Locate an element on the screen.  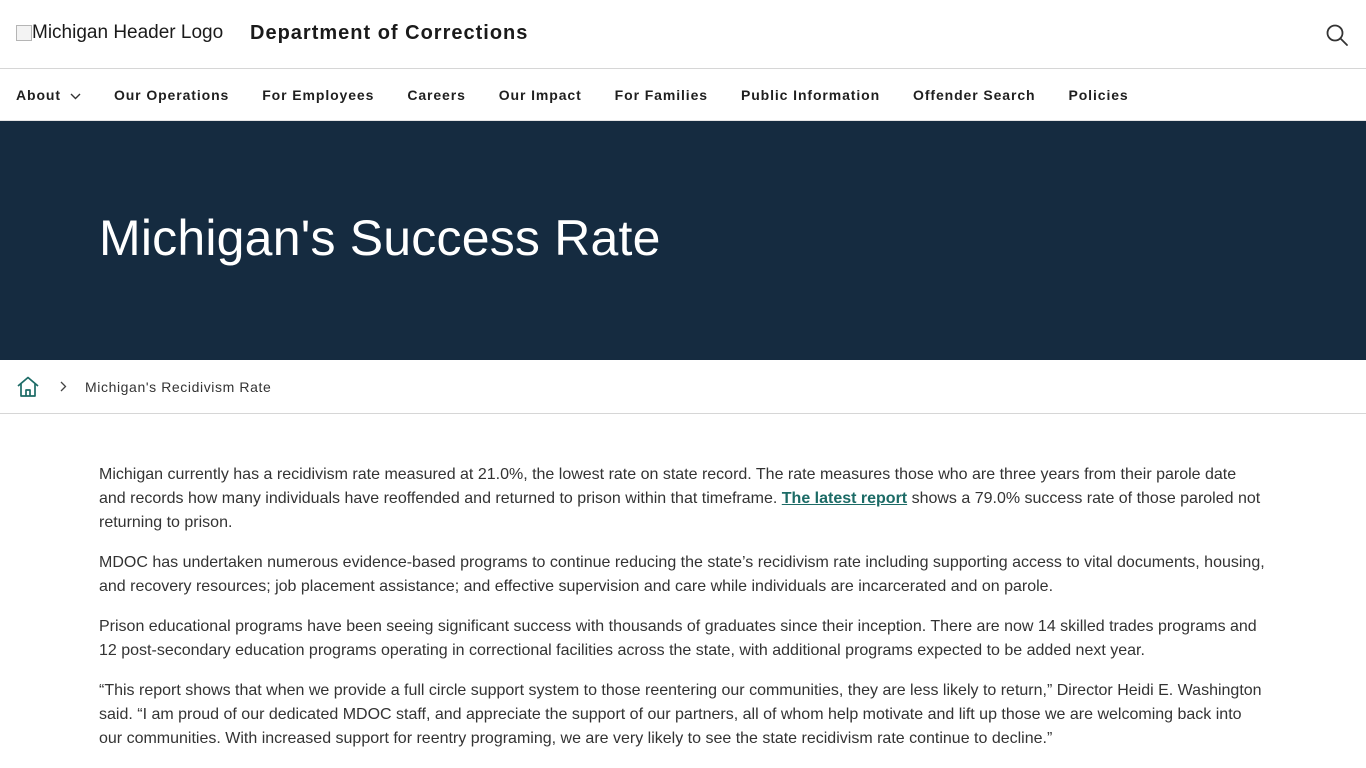
nav-item-for-families: For Families is located at coordinates (661, 95).